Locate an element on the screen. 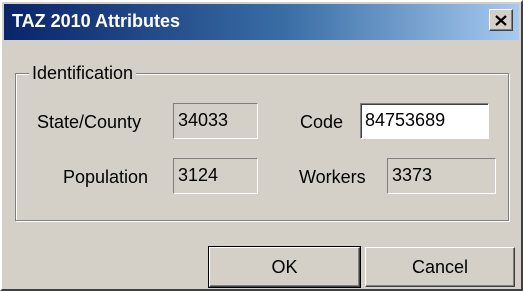 This screenshot has height=291, width=523. close-icon is located at coordinates (501, 20).